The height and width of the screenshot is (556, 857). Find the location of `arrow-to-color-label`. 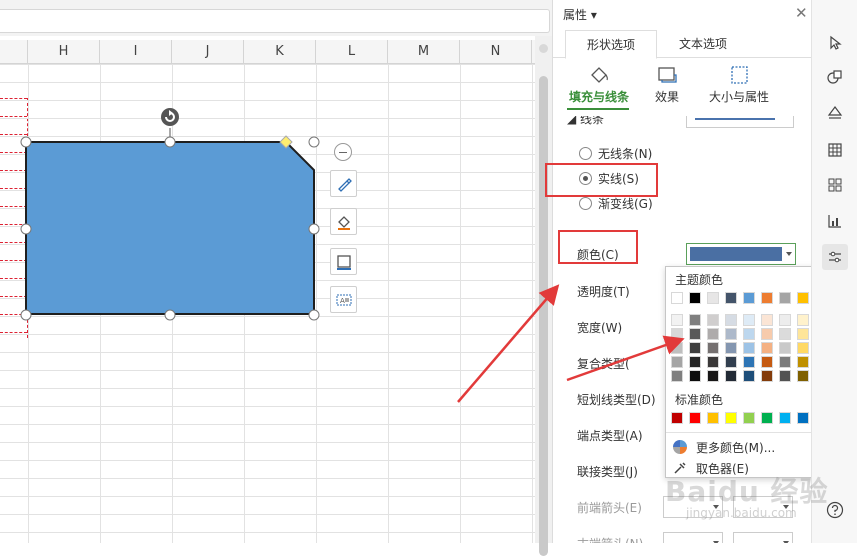

arrow-to-color-label is located at coordinates (508, 343).